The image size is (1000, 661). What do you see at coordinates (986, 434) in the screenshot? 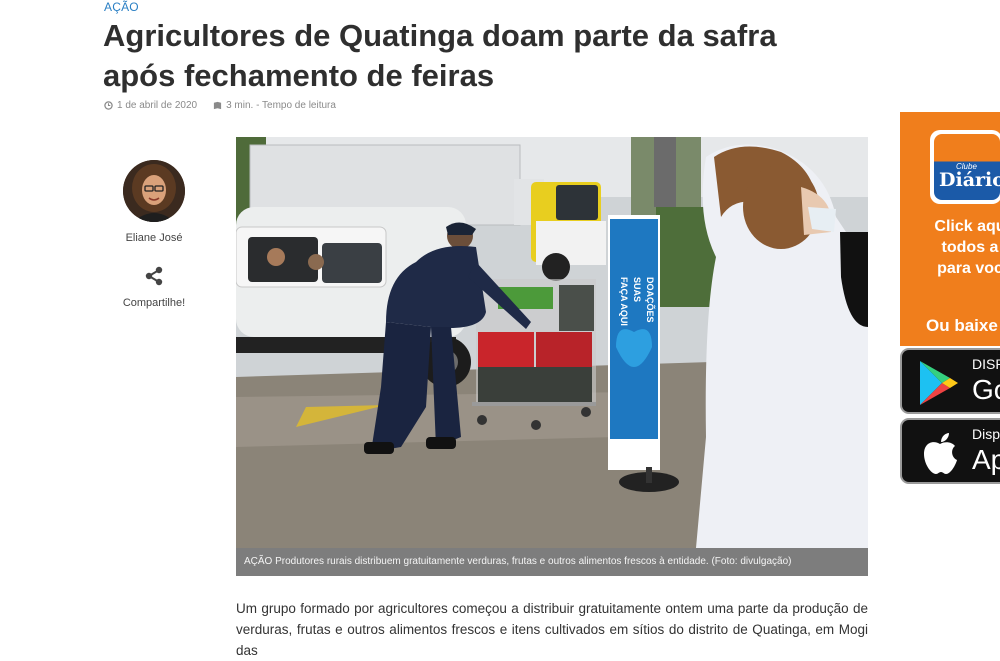
I see `app-store-small: Disp` at bounding box center [986, 434].